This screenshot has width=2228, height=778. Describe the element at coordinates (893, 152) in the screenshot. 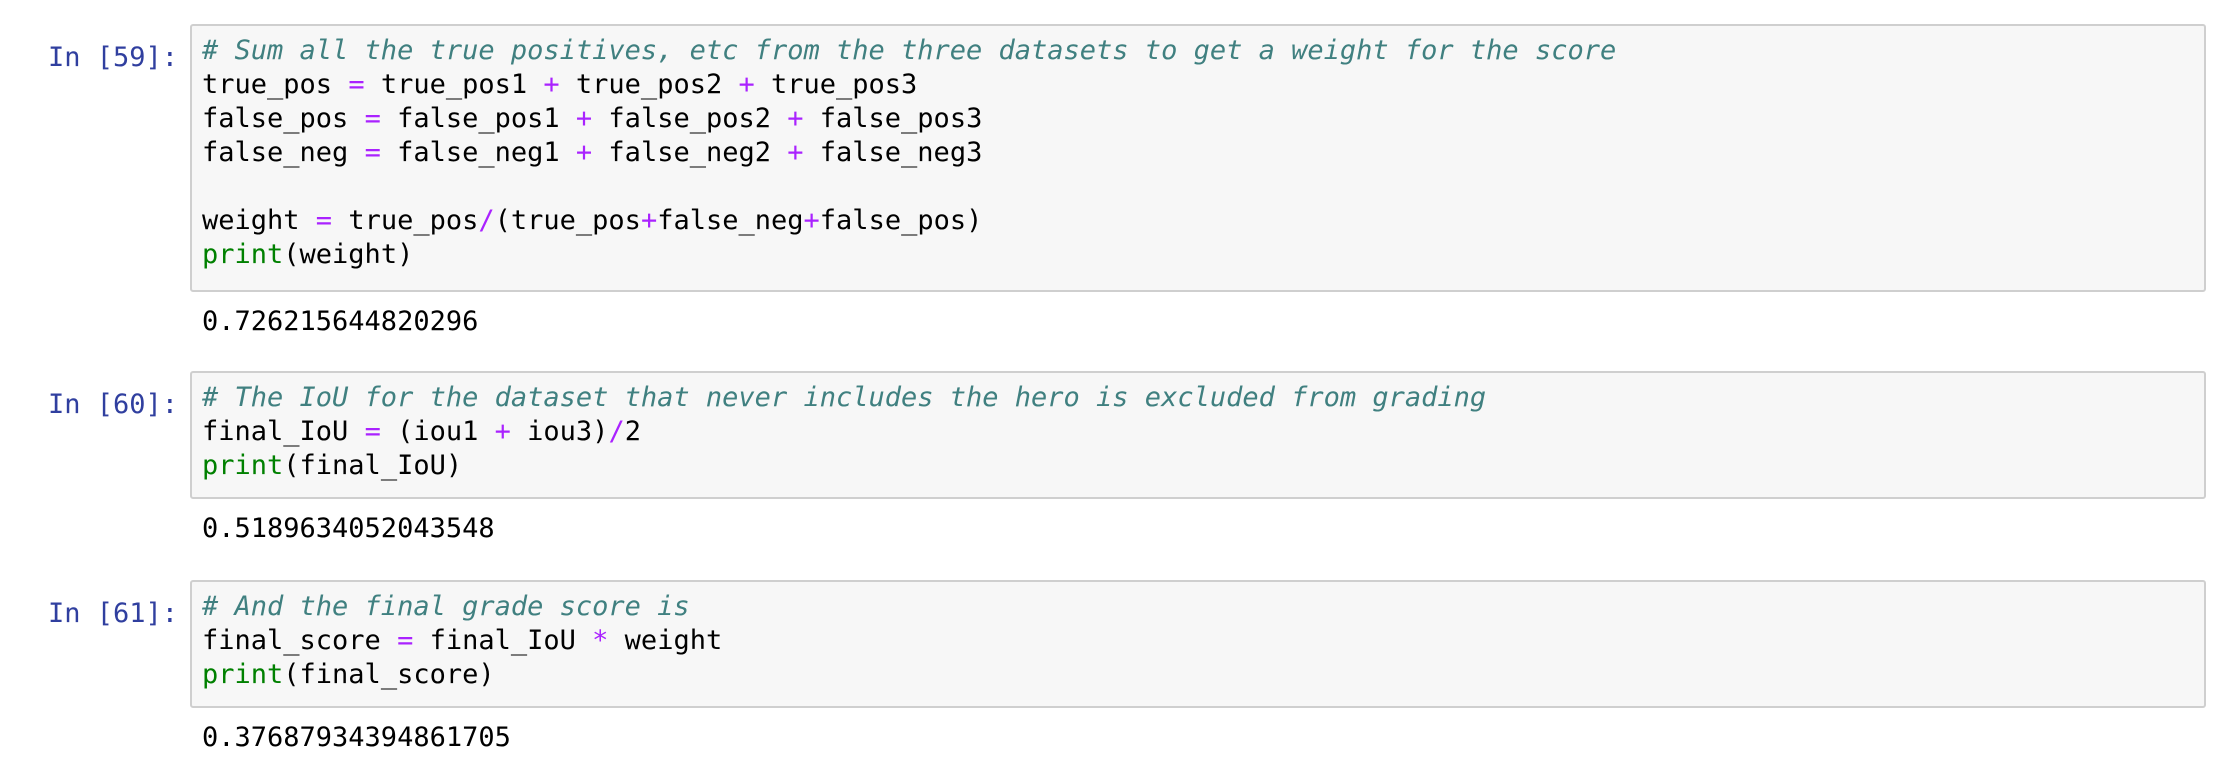

I see `code-token: false_neg3` at that location.